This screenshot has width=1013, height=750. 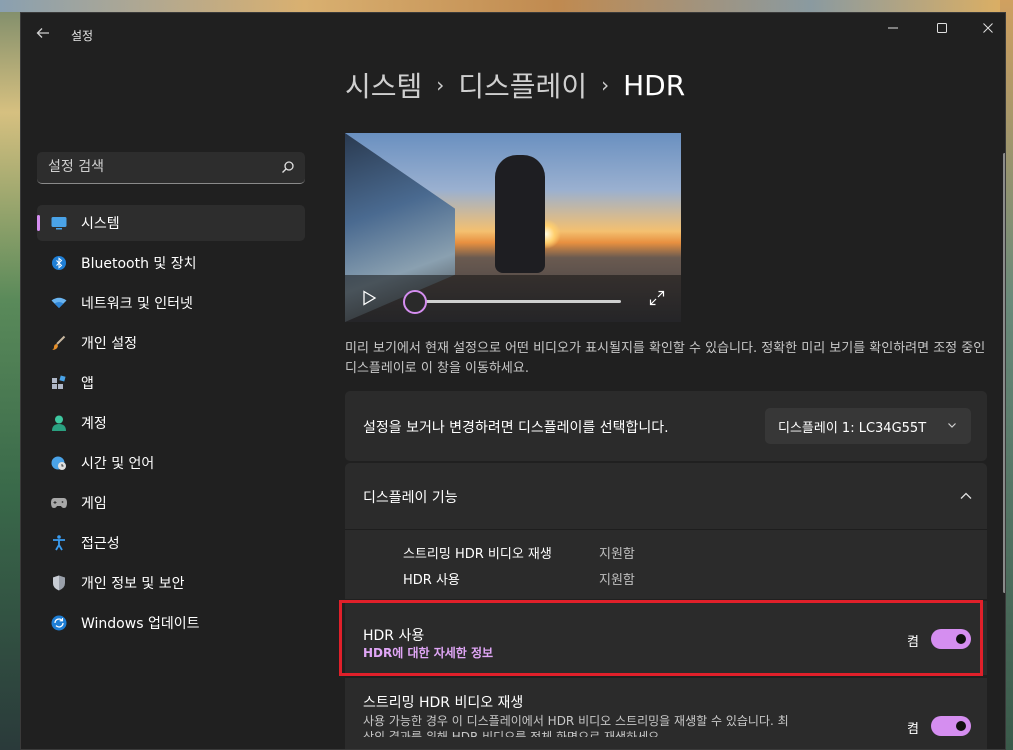 I want to click on brush-icon, so click(x=59, y=343).